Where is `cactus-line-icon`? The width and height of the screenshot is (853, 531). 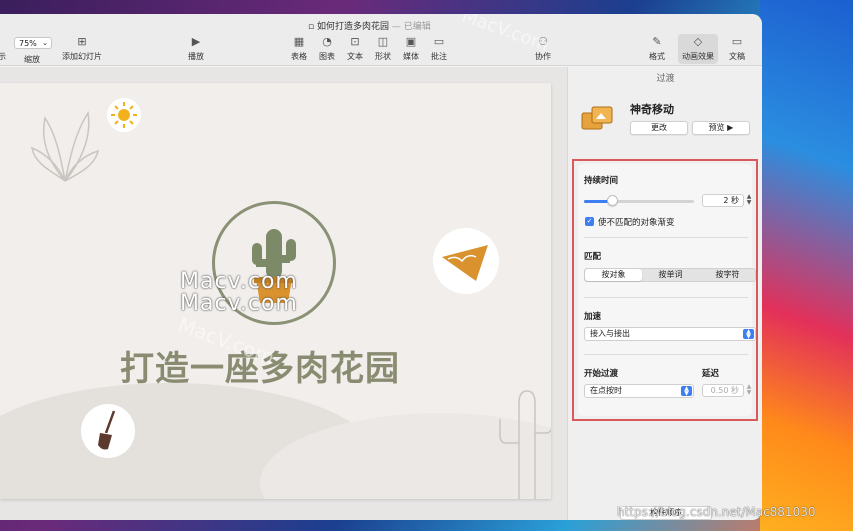 cactus-line-icon is located at coordinates (525, 444).